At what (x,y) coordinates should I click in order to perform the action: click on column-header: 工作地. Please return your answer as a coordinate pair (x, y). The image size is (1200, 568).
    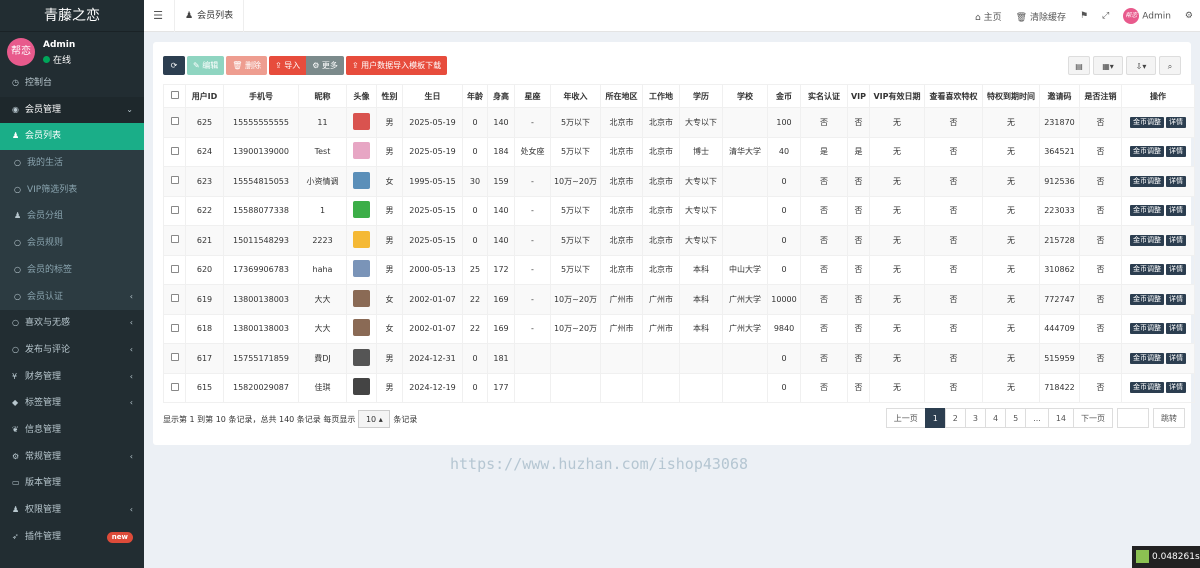
    Looking at the image, I should click on (661, 96).